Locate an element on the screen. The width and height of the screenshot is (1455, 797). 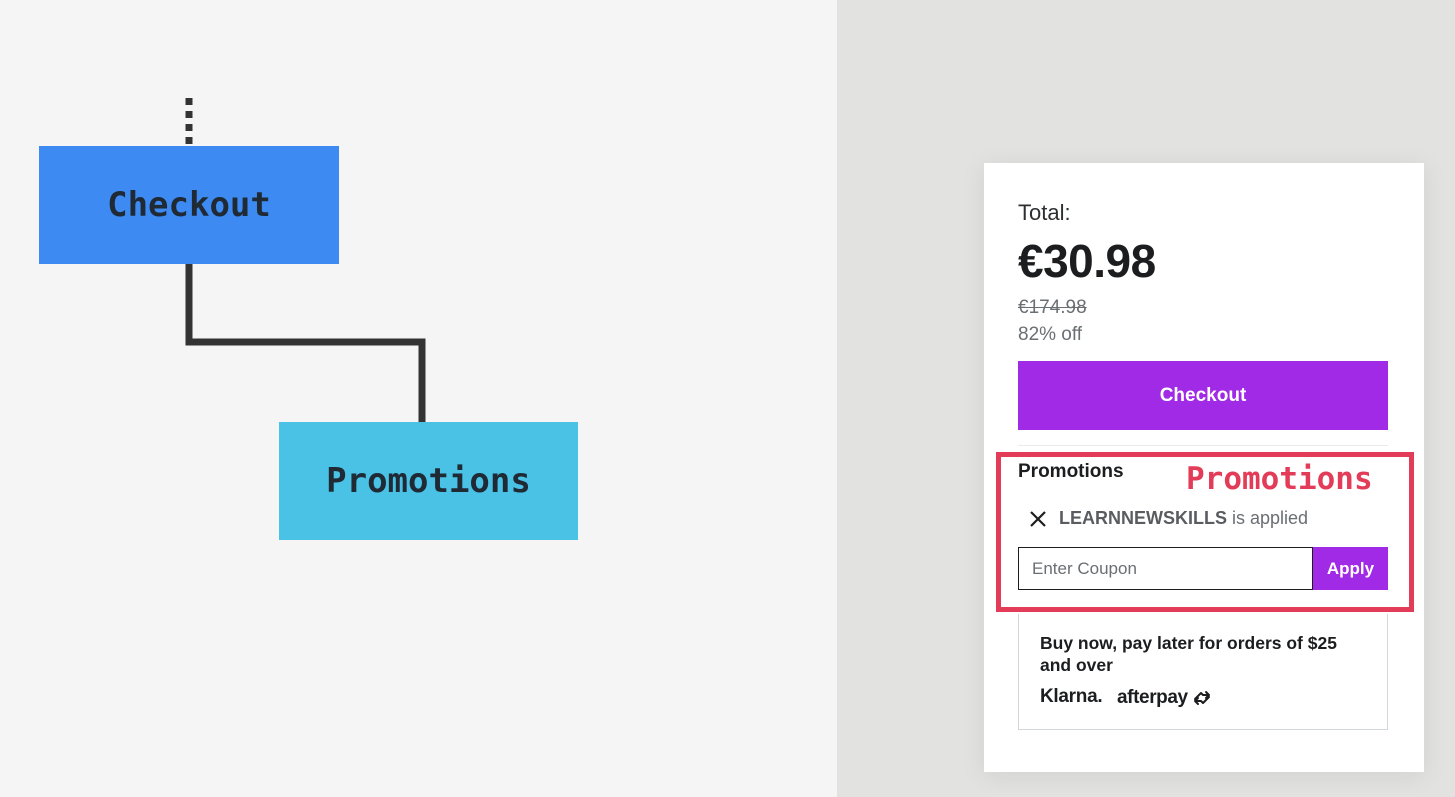
checkout-node-label: Checkout is located at coordinates (189, 205).